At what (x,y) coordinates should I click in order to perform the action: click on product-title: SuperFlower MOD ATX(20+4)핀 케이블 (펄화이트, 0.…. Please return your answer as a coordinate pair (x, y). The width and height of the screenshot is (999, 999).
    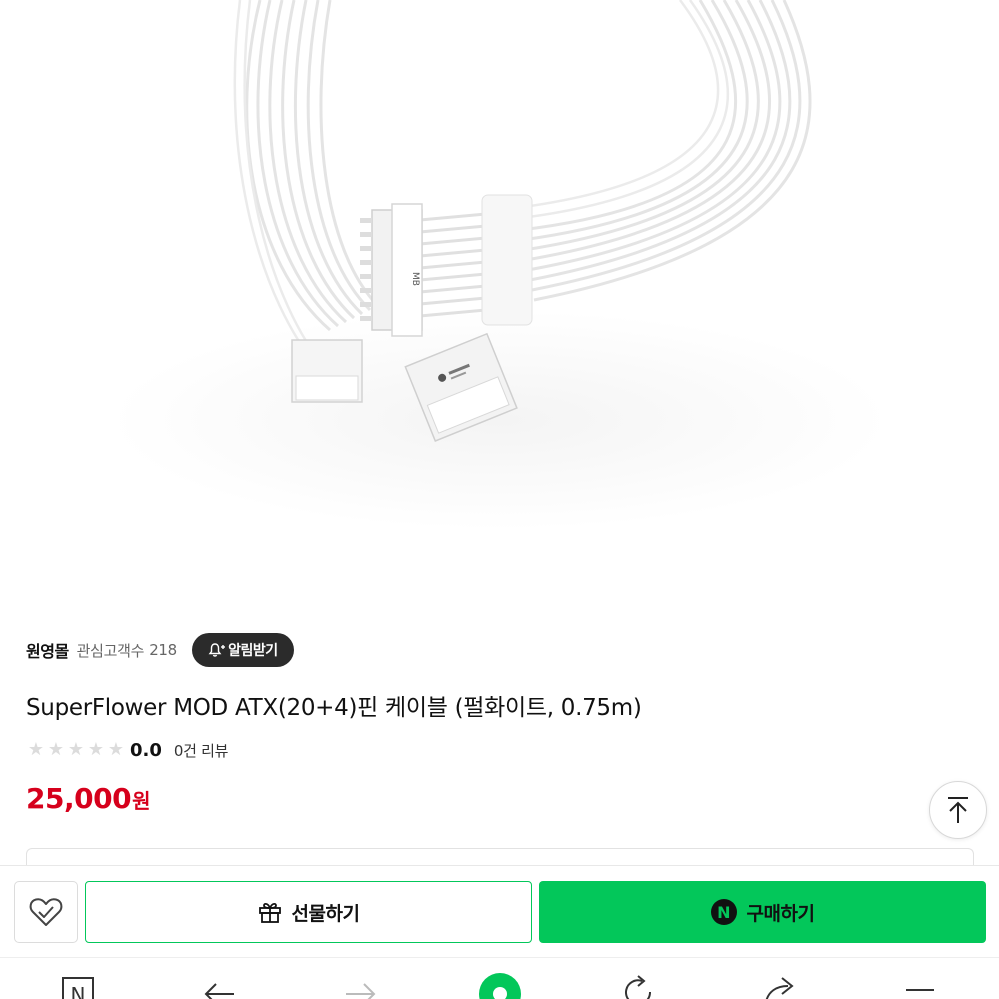
    Looking at the image, I should click on (334, 708).